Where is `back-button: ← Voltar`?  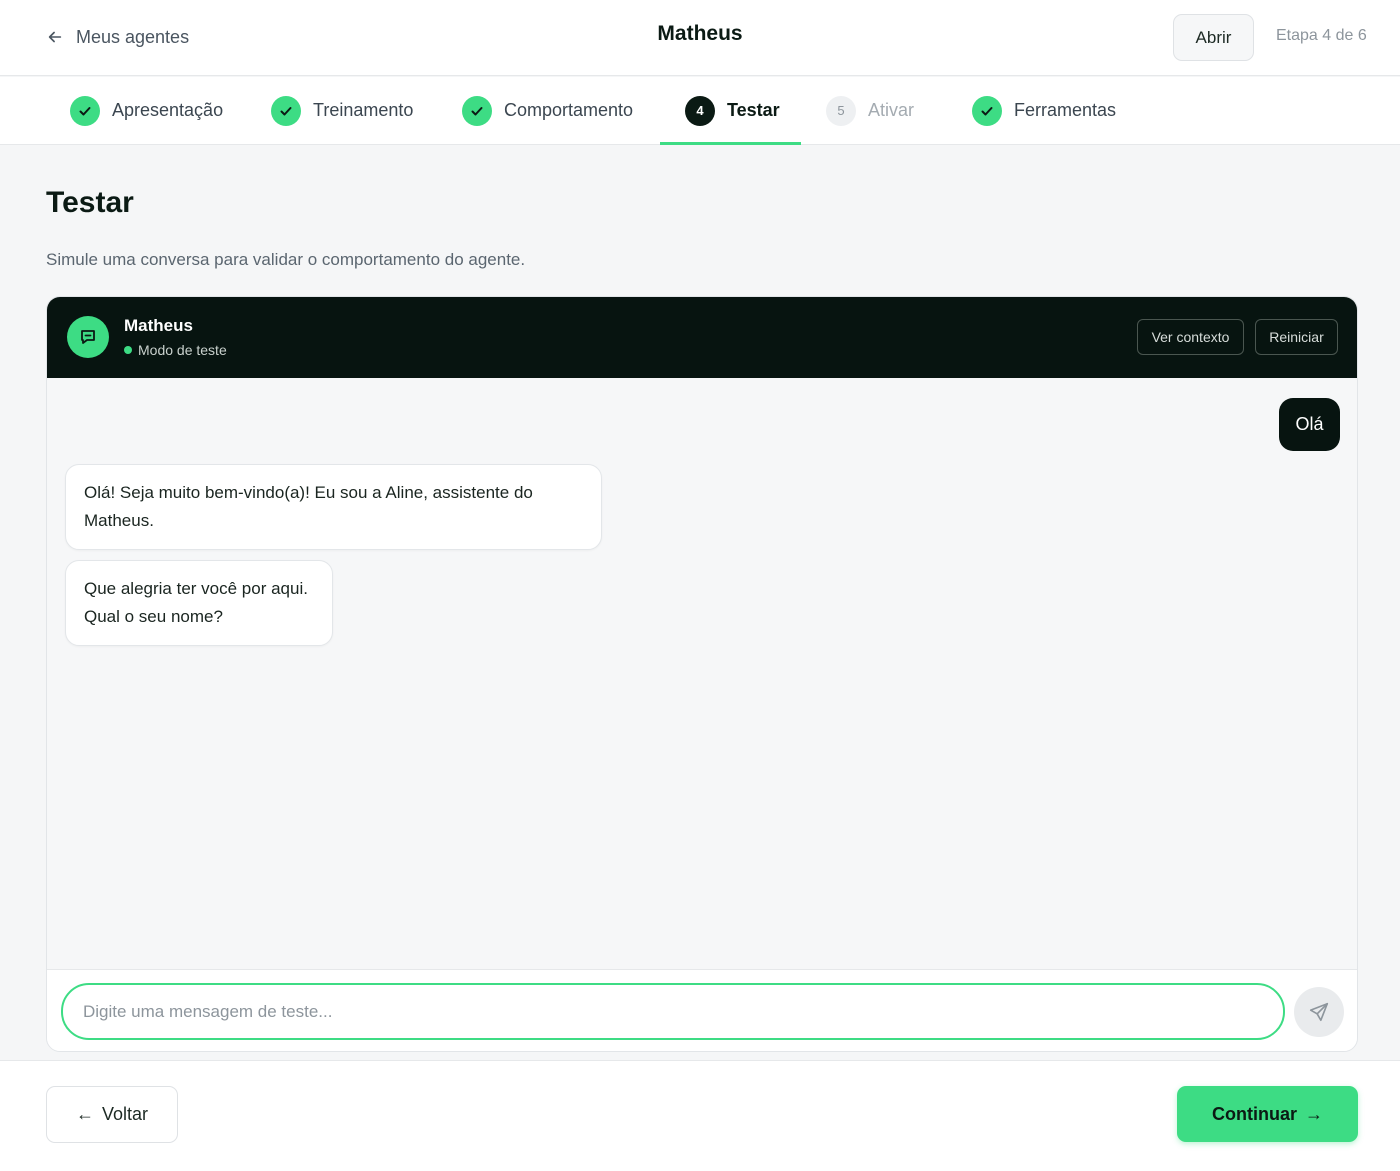 back-button: ← Voltar is located at coordinates (112, 1114).